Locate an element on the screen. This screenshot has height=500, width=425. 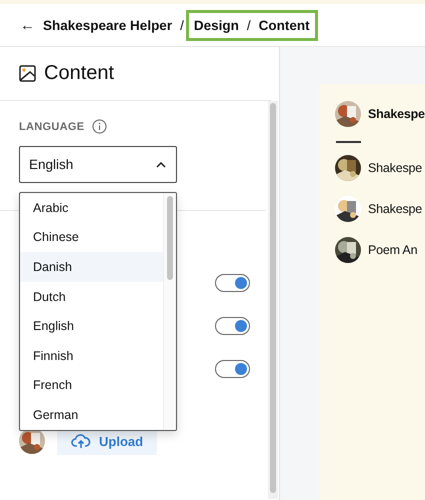
dropdown-option: English is located at coordinates (91, 326).